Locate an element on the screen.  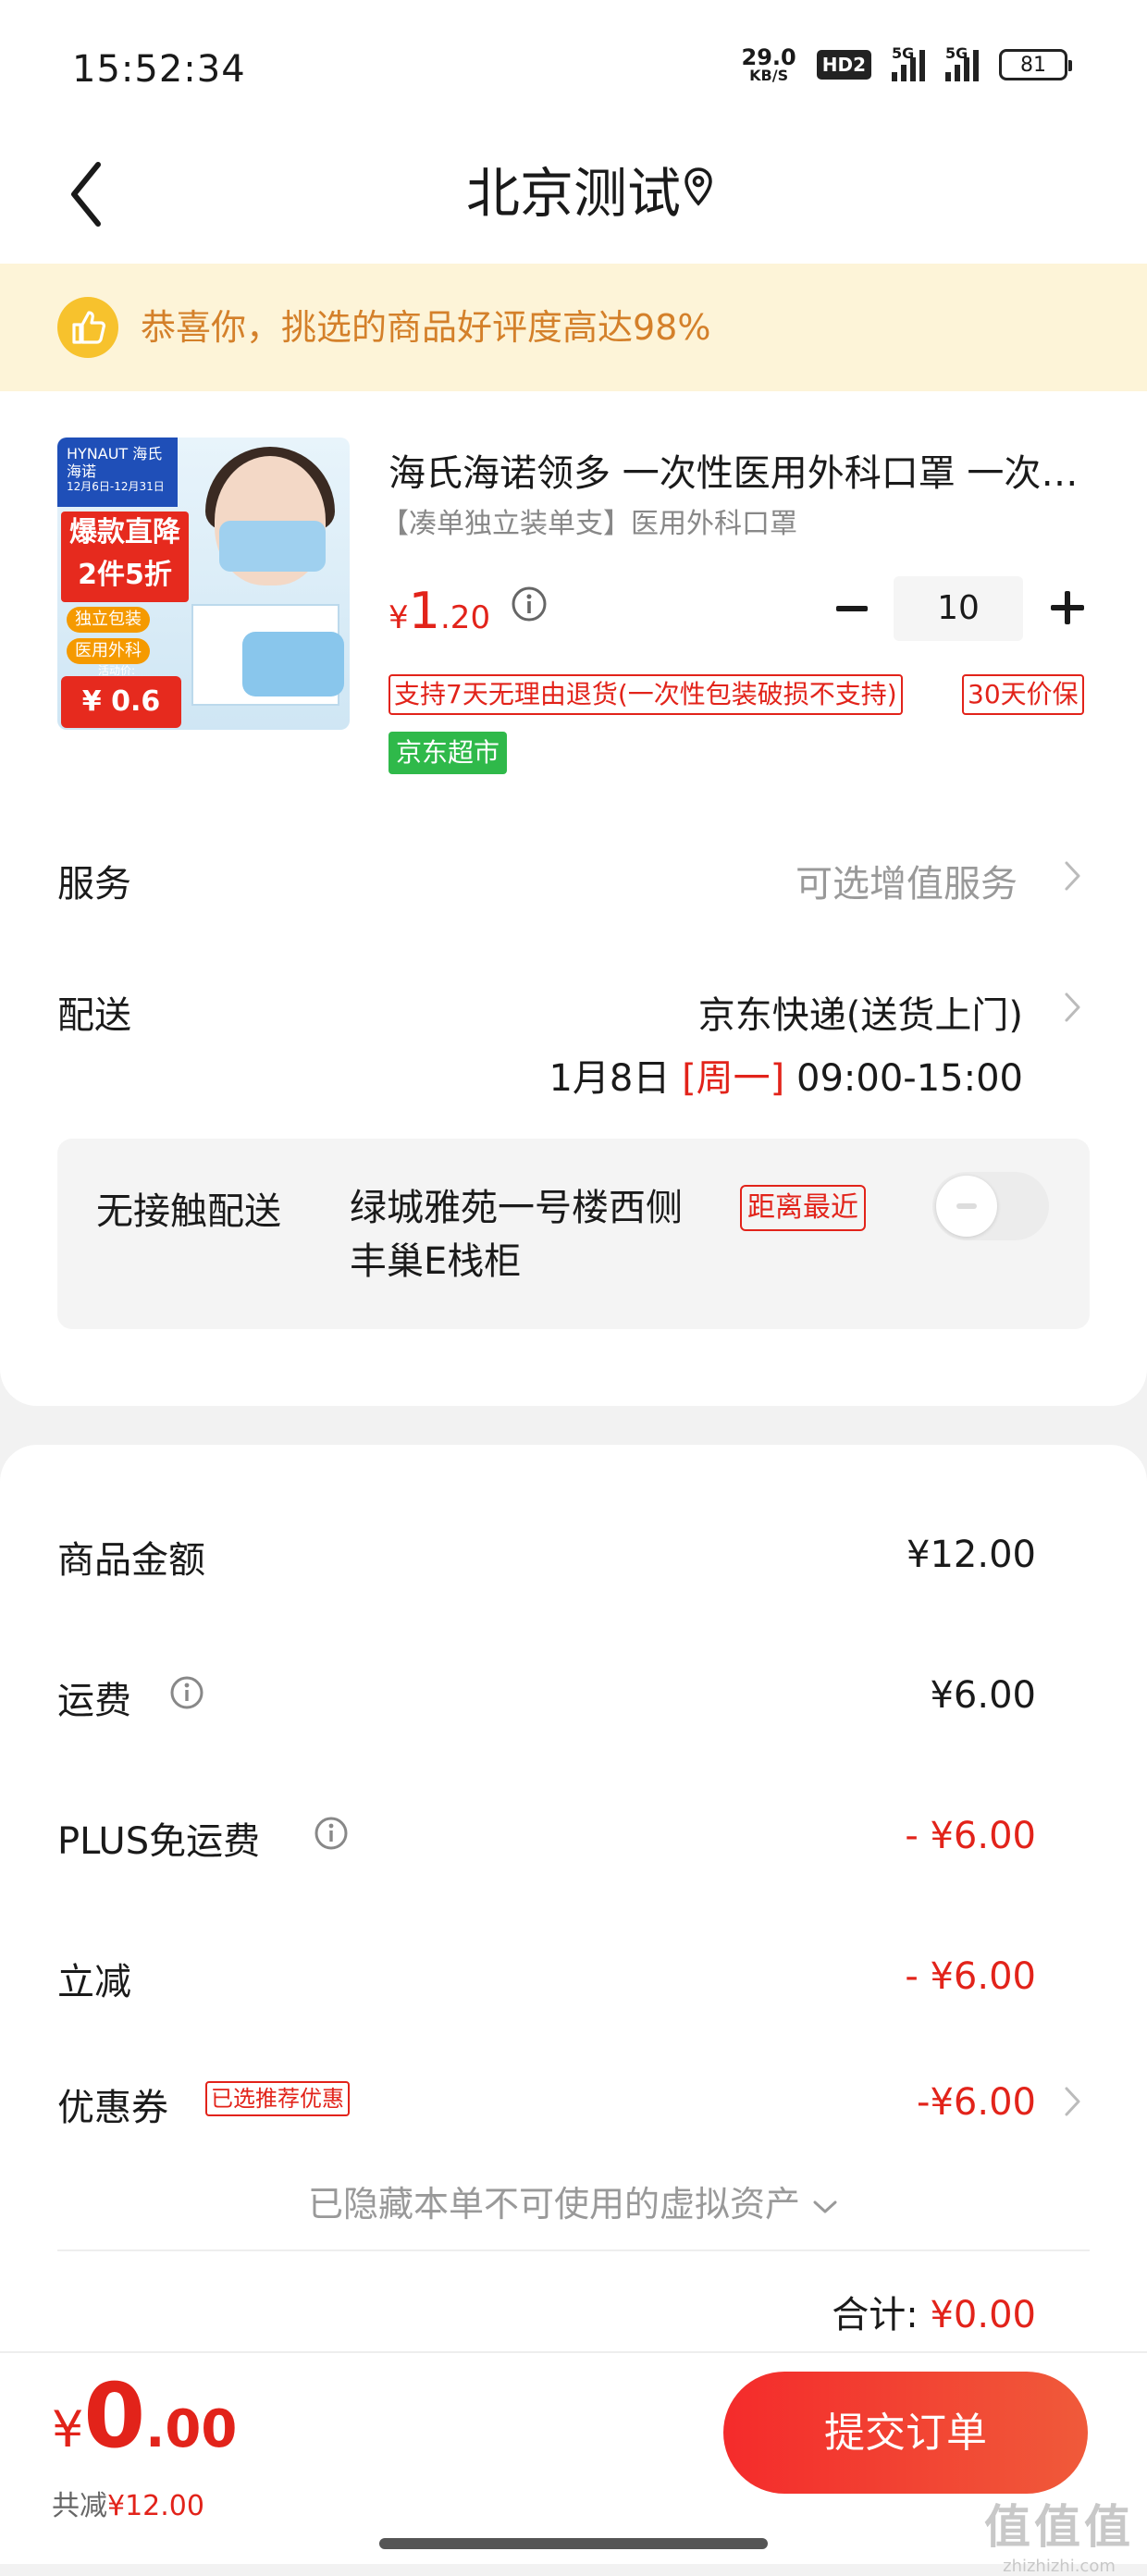
brand-dates: 12月6日-12月31日 is located at coordinates (116, 487).